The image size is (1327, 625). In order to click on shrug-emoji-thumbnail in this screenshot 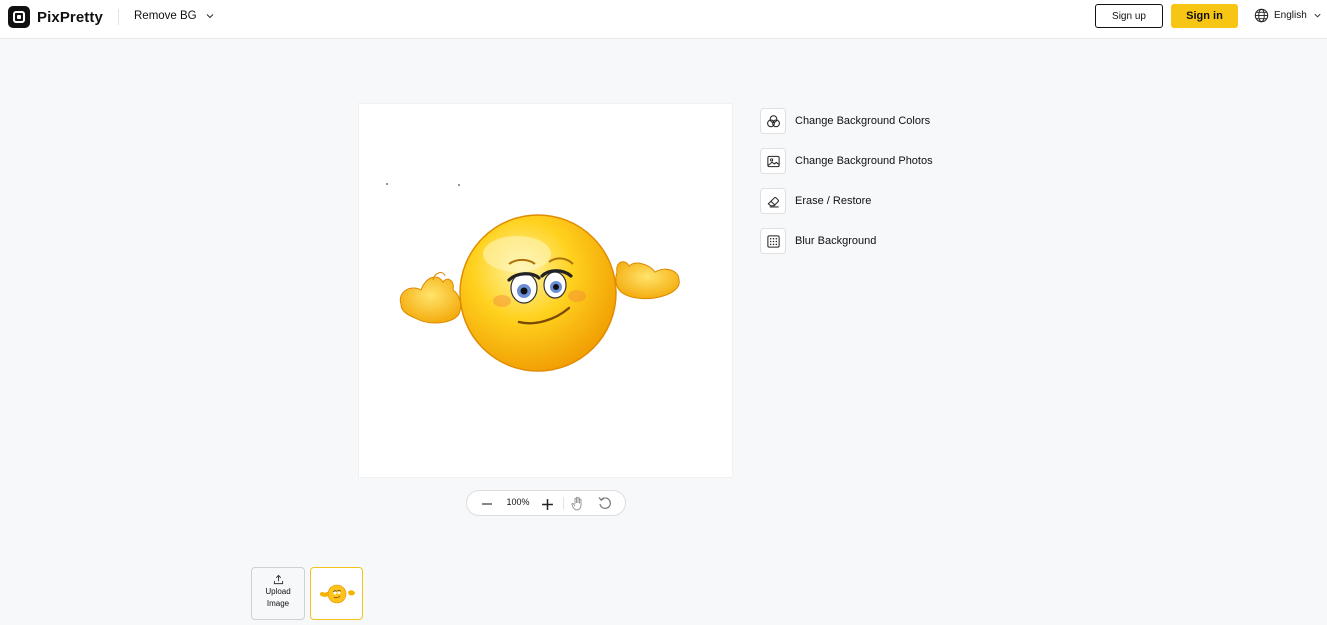, I will do `click(337, 593)`.